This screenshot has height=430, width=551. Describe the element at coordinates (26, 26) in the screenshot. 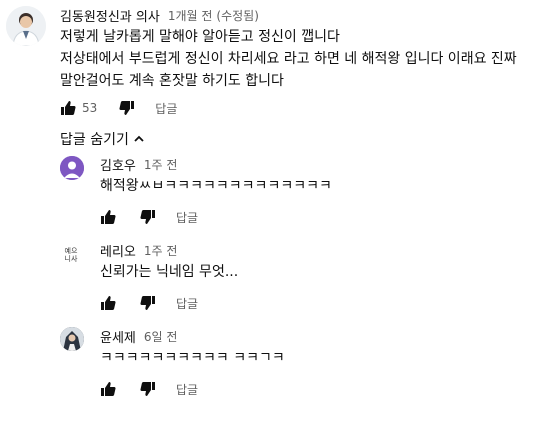

I see `comment-author-avatar` at that location.